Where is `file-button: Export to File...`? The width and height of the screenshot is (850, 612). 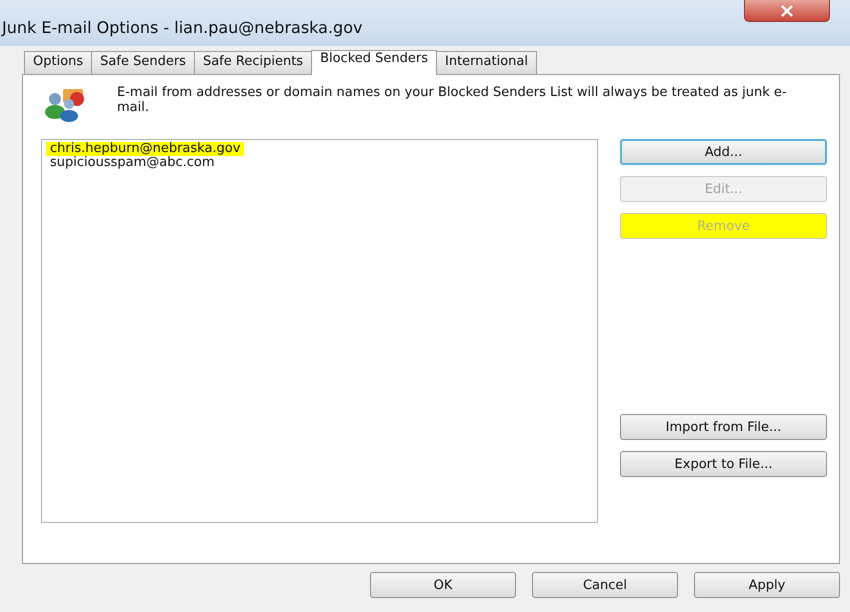
file-button: Export to File... is located at coordinates (723, 464).